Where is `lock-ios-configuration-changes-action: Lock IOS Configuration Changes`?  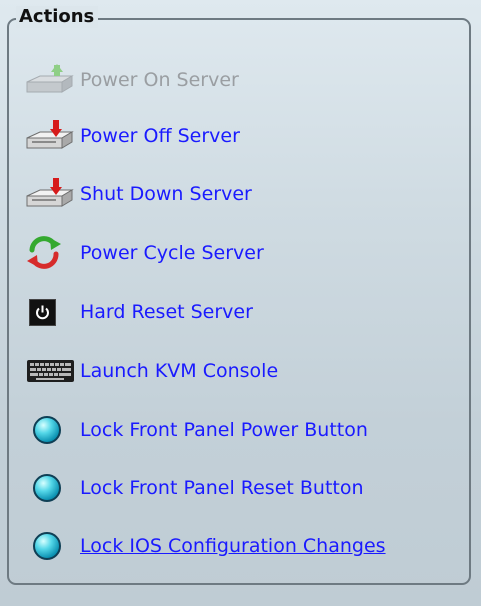 lock-ios-configuration-changes-action: Lock IOS Configuration Changes is located at coordinates (205, 546).